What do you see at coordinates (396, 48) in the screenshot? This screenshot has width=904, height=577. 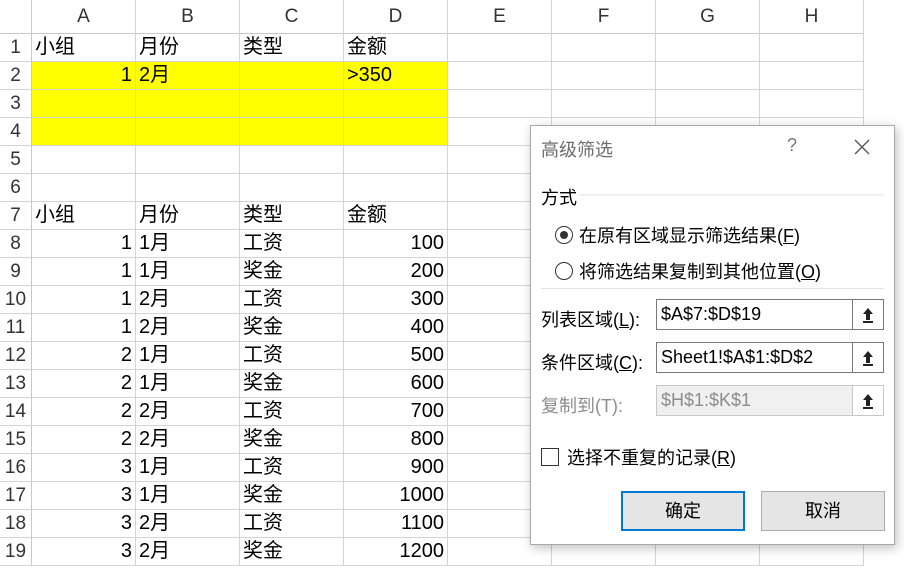 I see `cell-d1: 金额` at bounding box center [396, 48].